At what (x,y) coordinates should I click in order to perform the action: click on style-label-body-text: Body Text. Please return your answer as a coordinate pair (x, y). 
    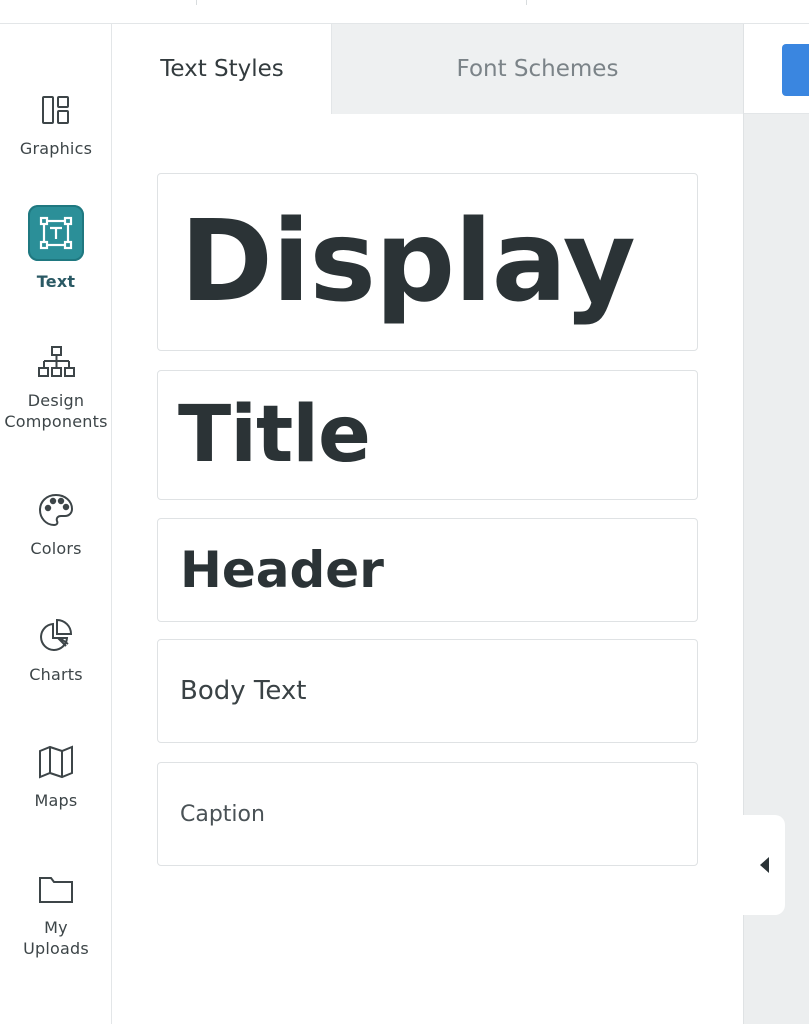
    Looking at the image, I should click on (243, 691).